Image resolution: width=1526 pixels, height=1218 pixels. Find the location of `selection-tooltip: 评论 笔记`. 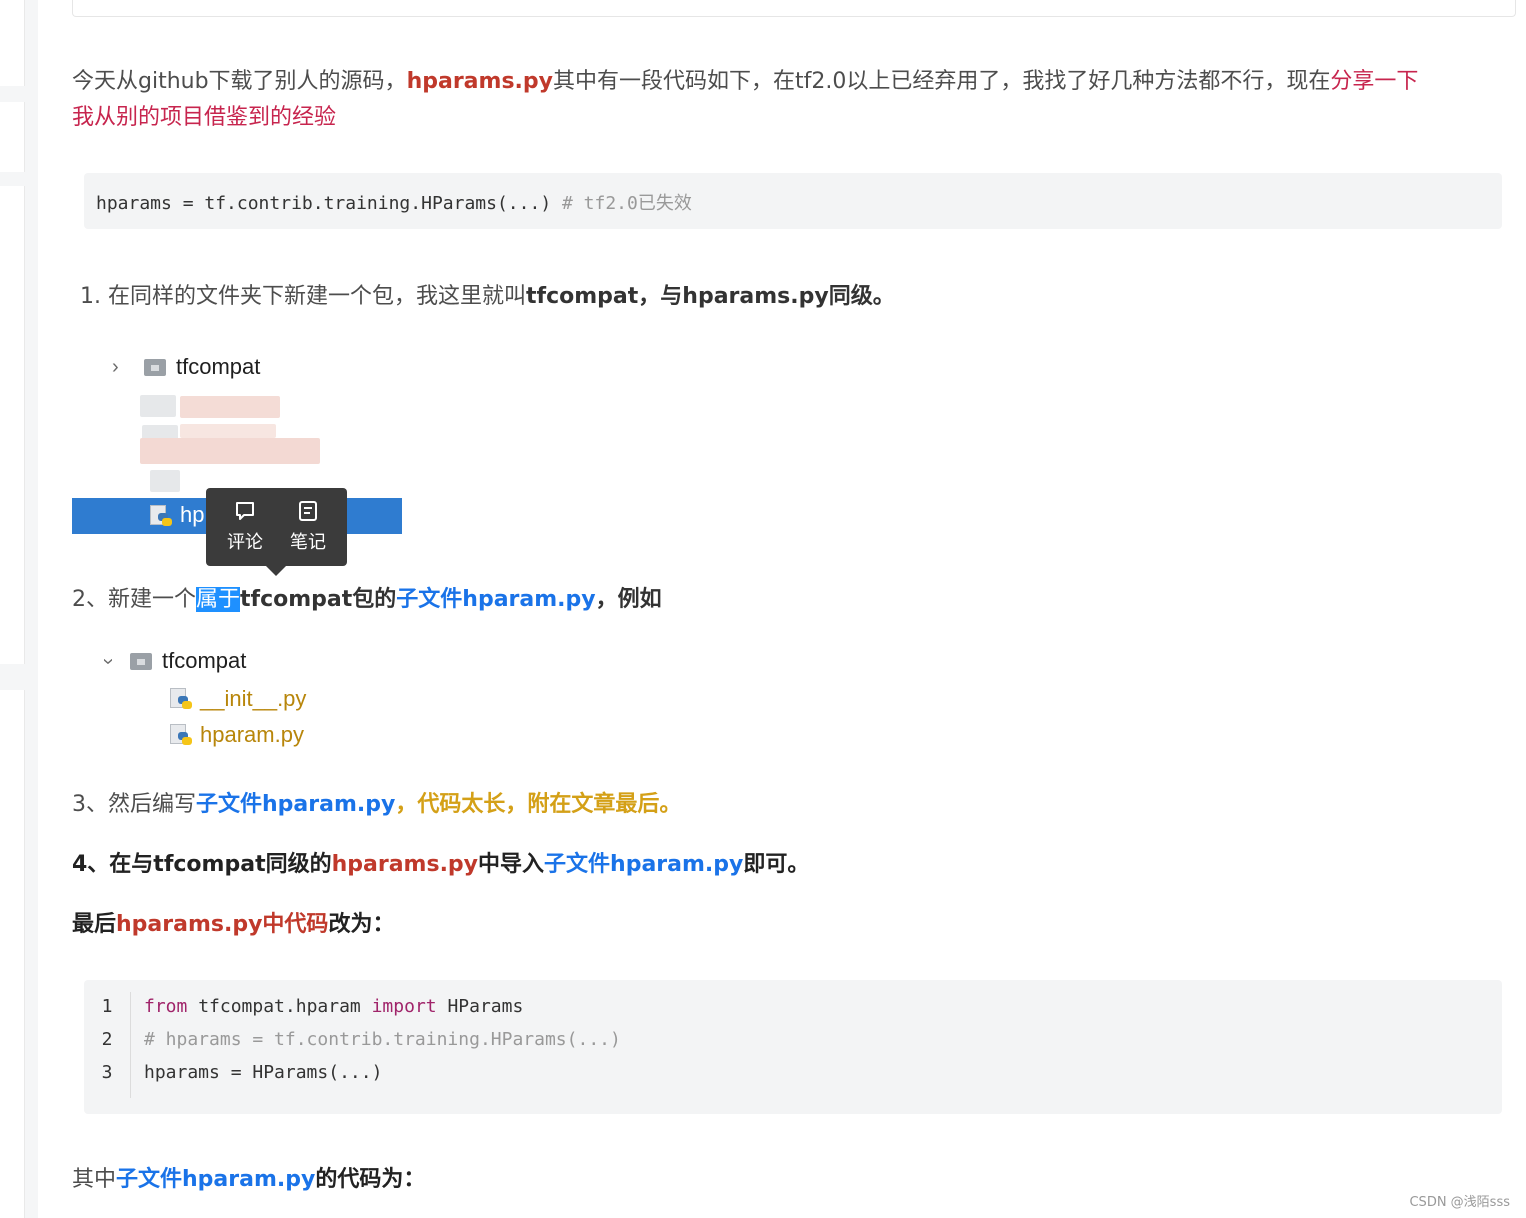

selection-tooltip: 评论 笔记 is located at coordinates (276, 532).